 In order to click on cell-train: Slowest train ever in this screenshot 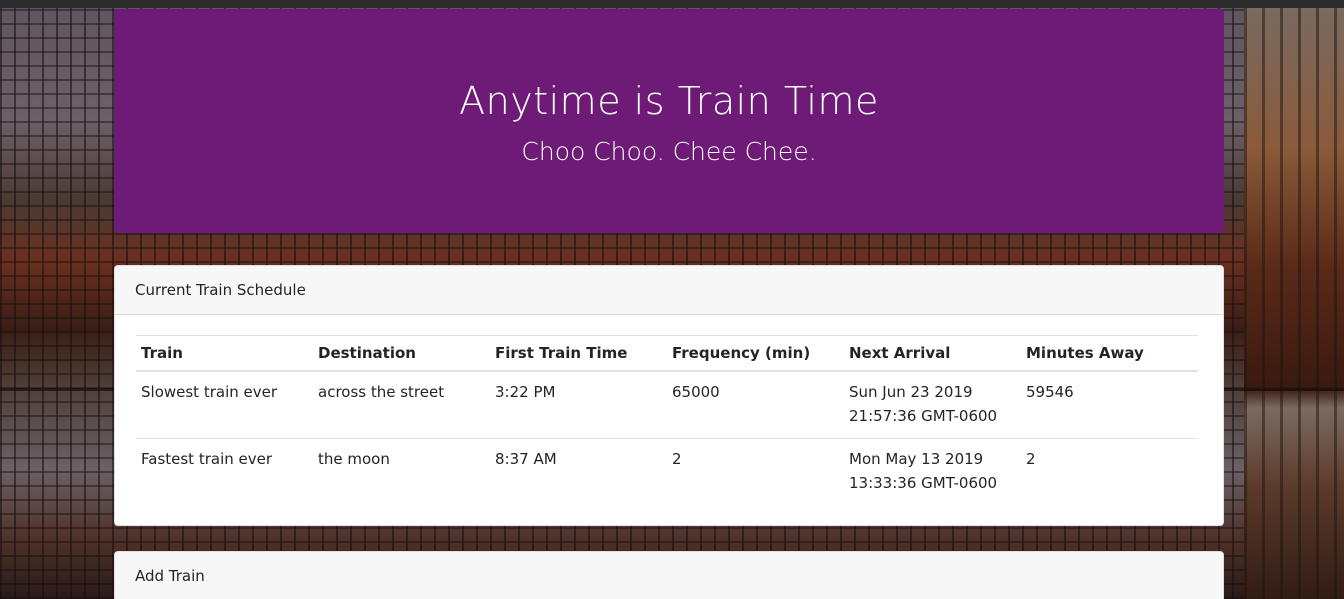, I will do `click(209, 392)`.